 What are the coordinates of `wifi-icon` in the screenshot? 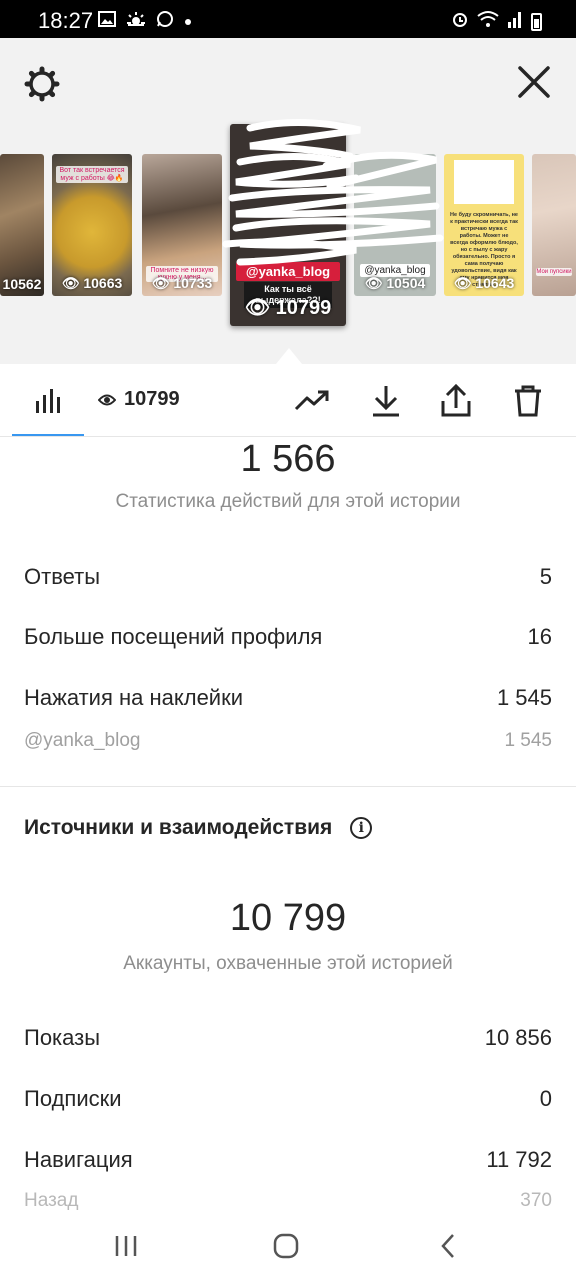 It's located at (488, 21).